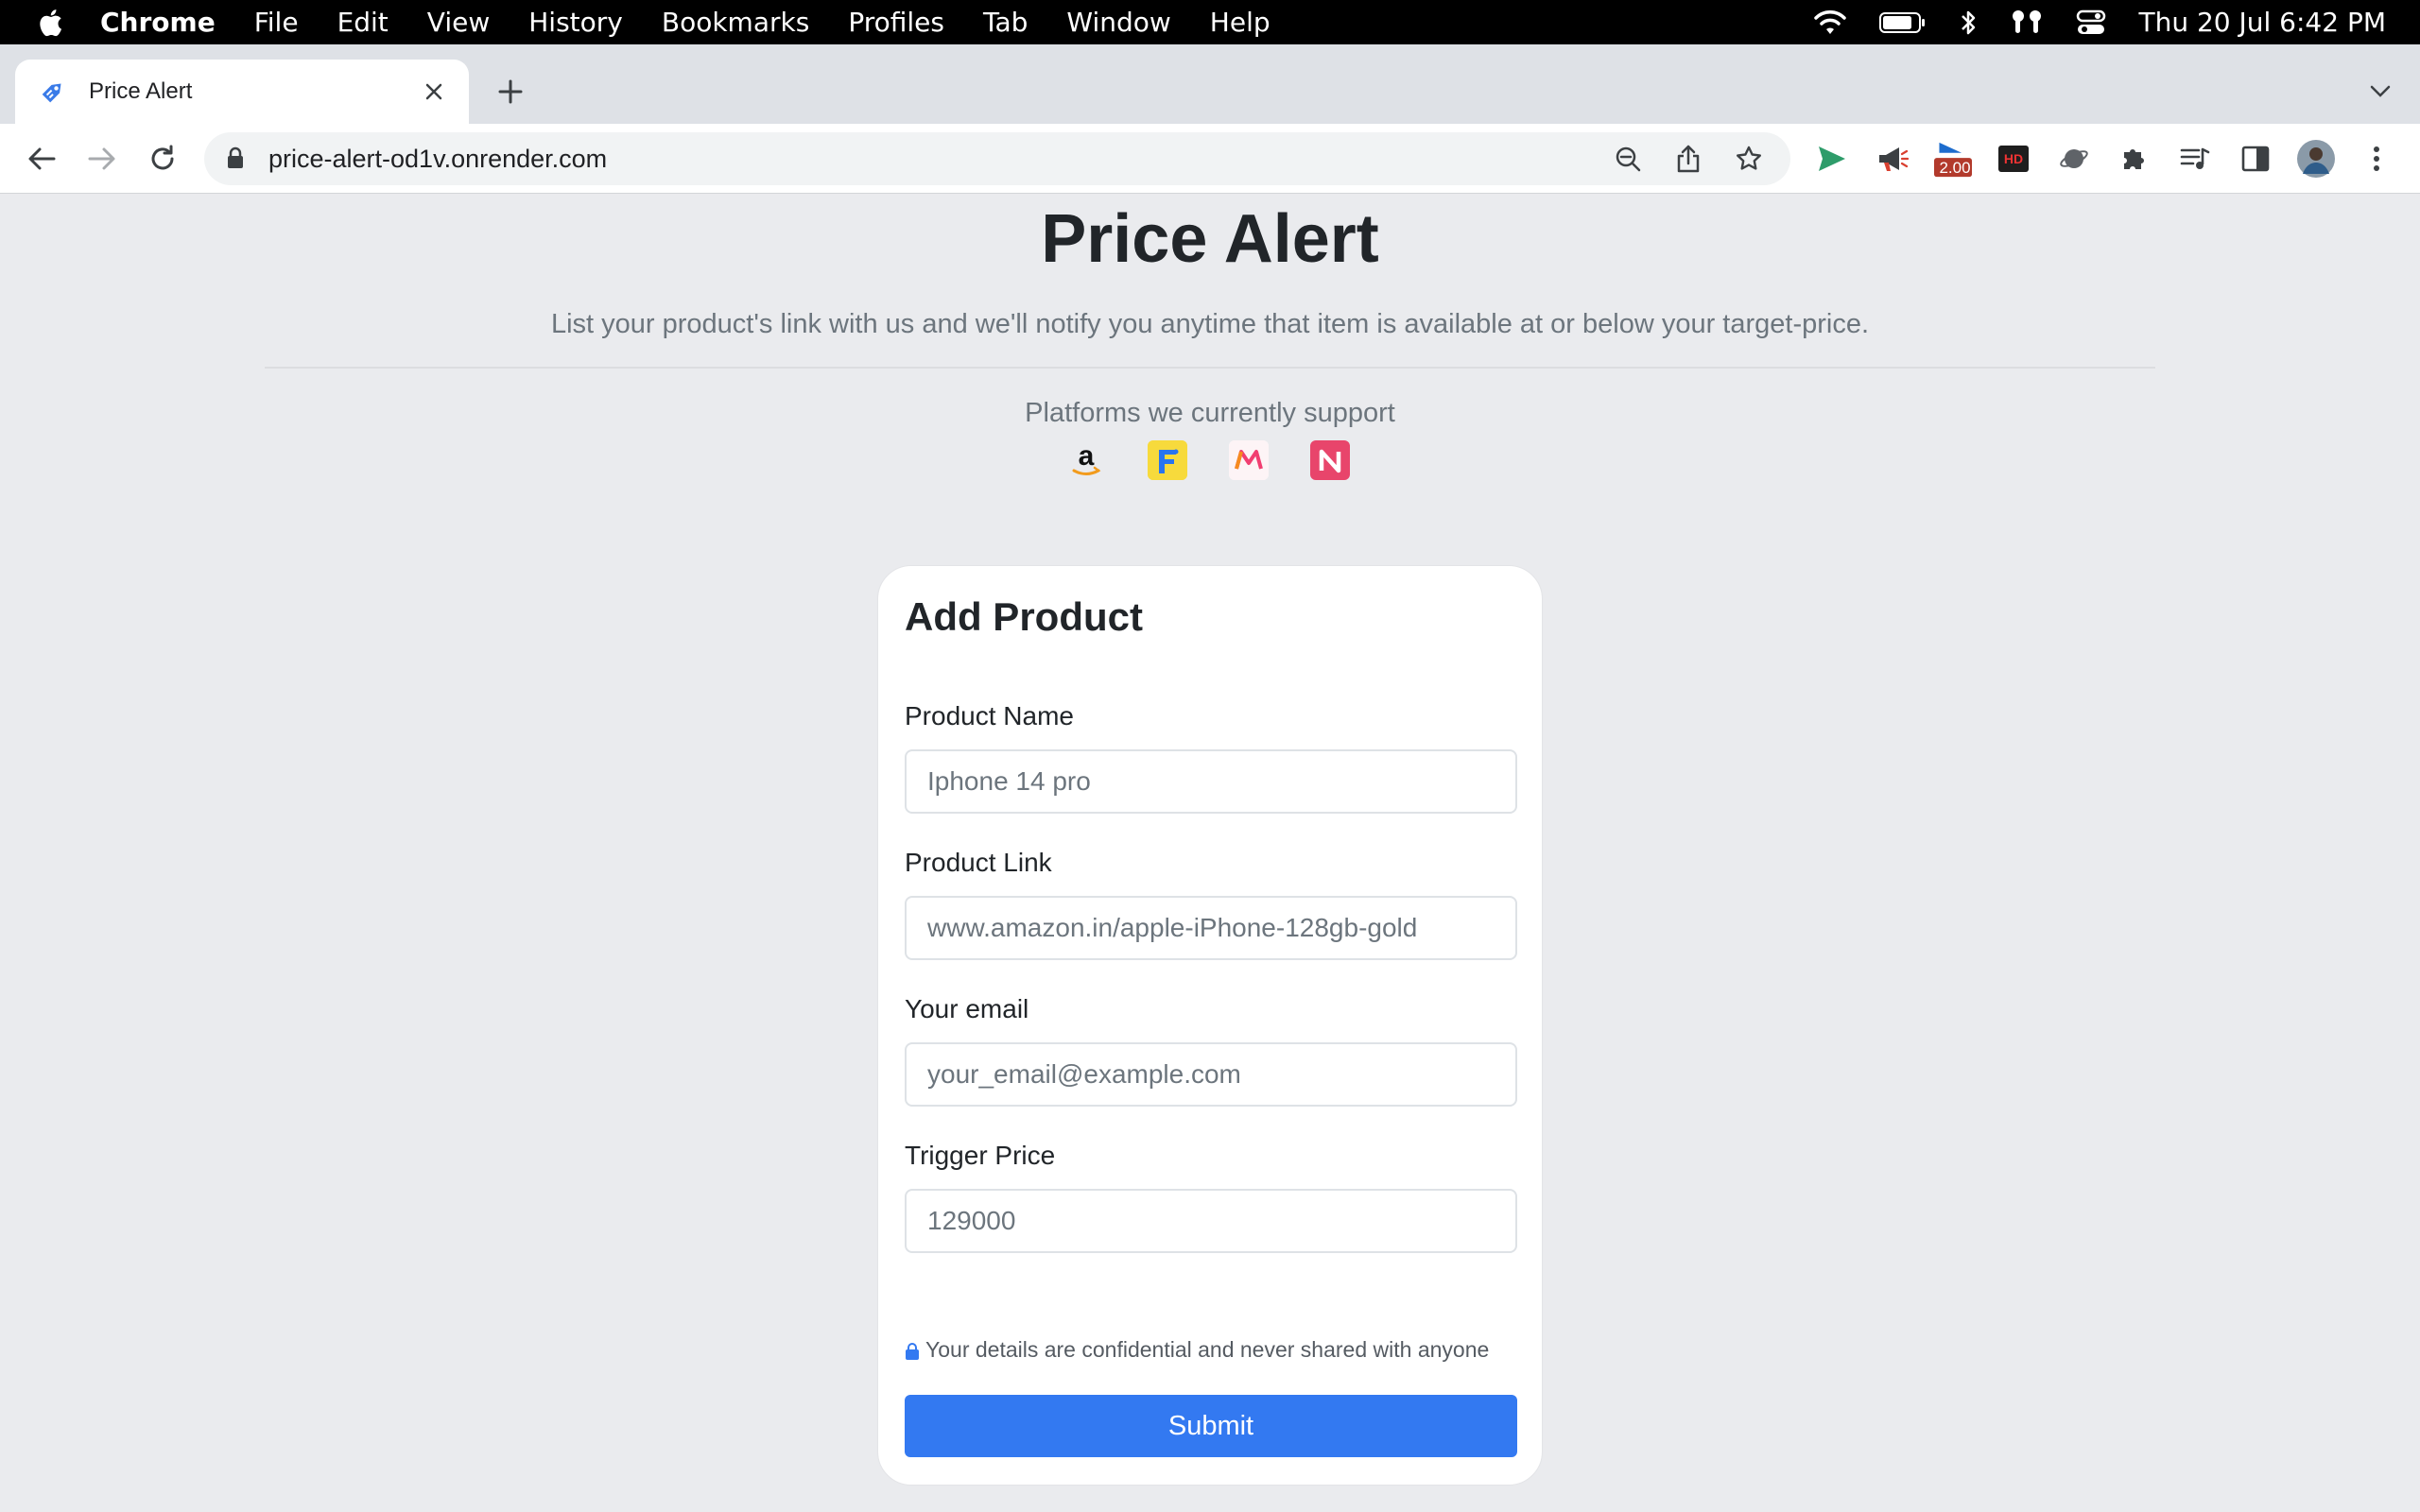 Image resolution: width=2420 pixels, height=1512 pixels. What do you see at coordinates (1968, 23) in the screenshot?
I see `bluetooth-icon` at bounding box center [1968, 23].